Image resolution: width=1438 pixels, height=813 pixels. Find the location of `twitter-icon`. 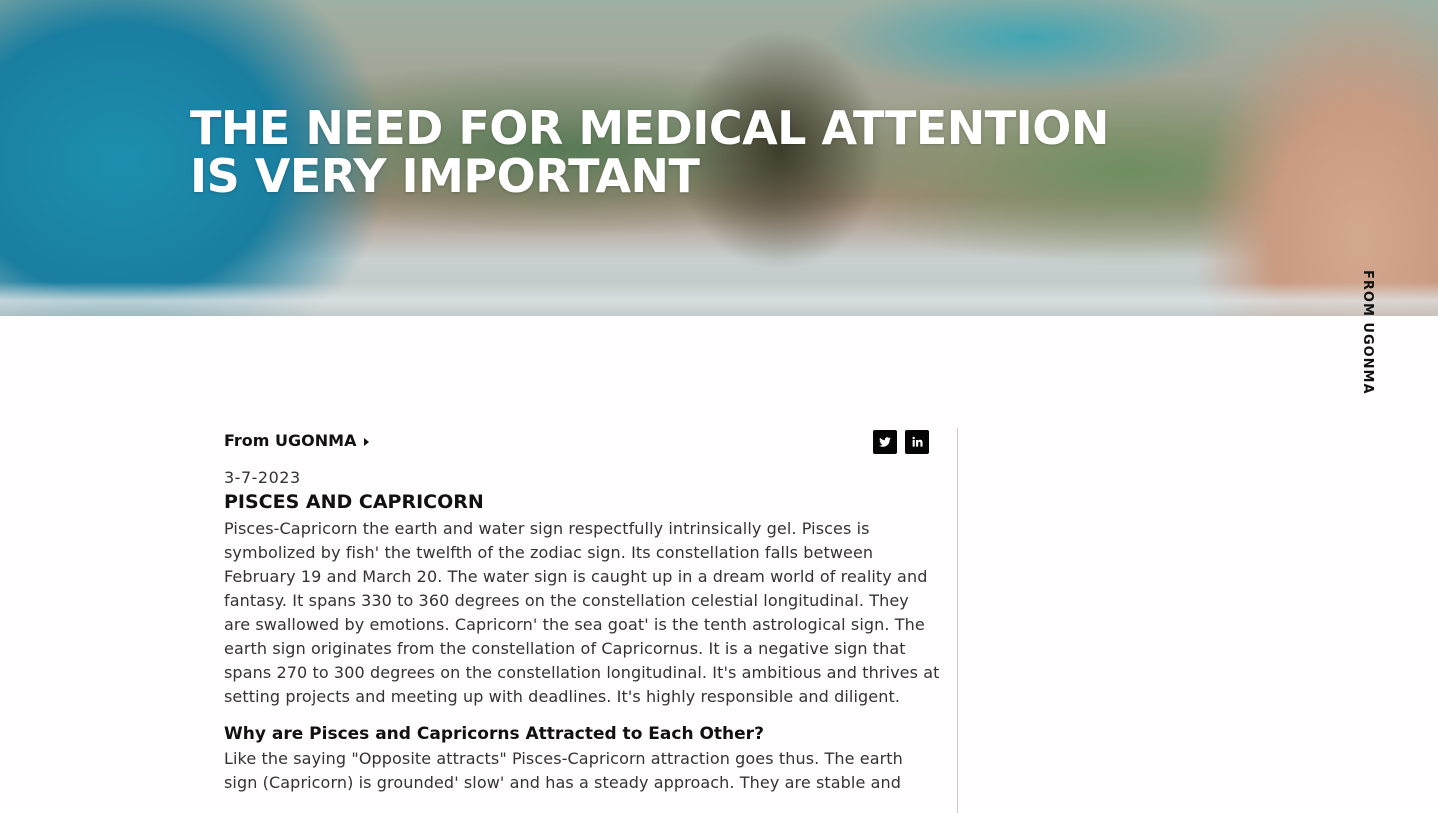

twitter-icon is located at coordinates (885, 442).